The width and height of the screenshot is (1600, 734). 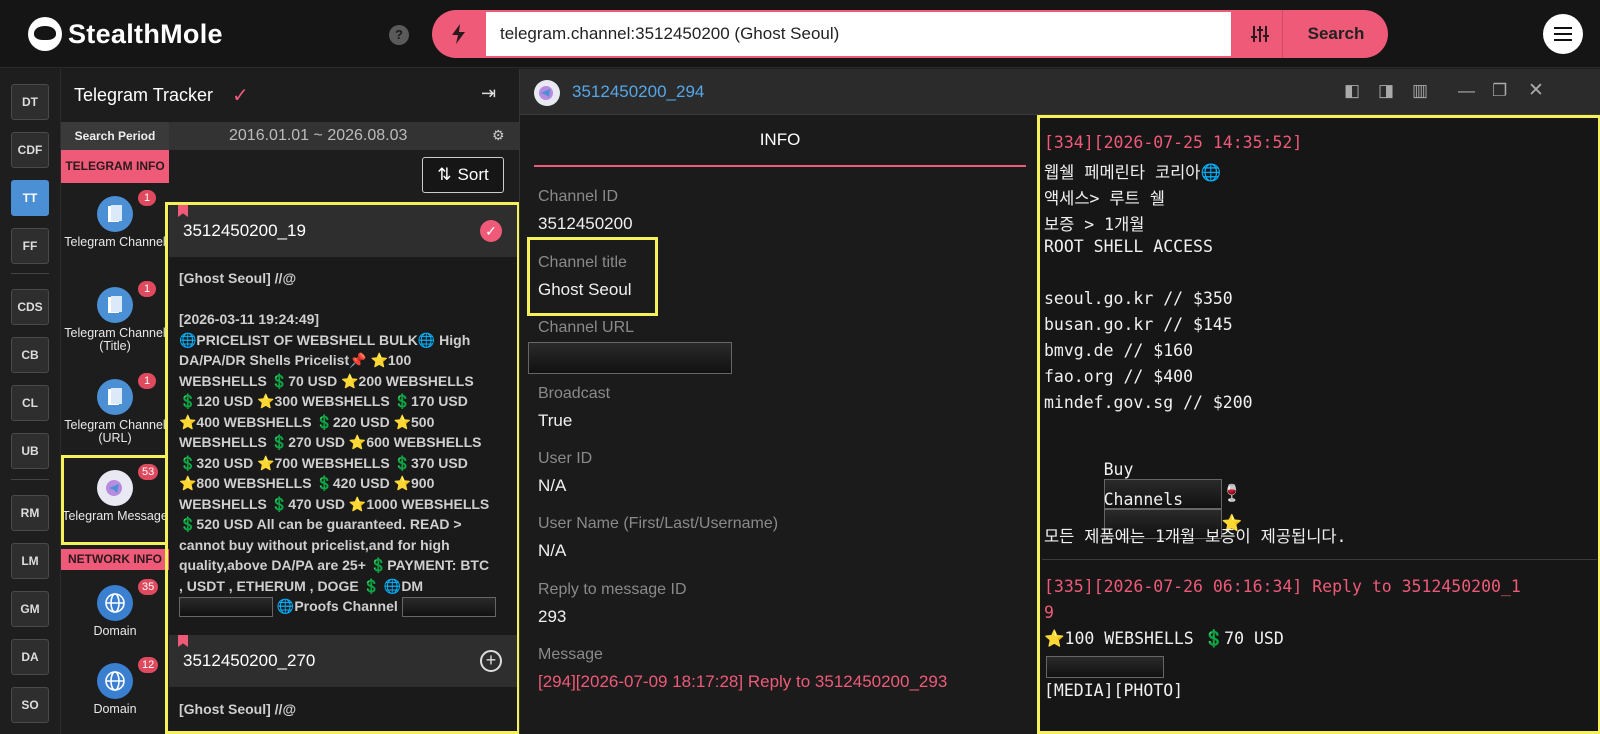 What do you see at coordinates (1386, 91) in the screenshot?
I see `layout-left-icon: ◨` at bounding box center [1386, 91].